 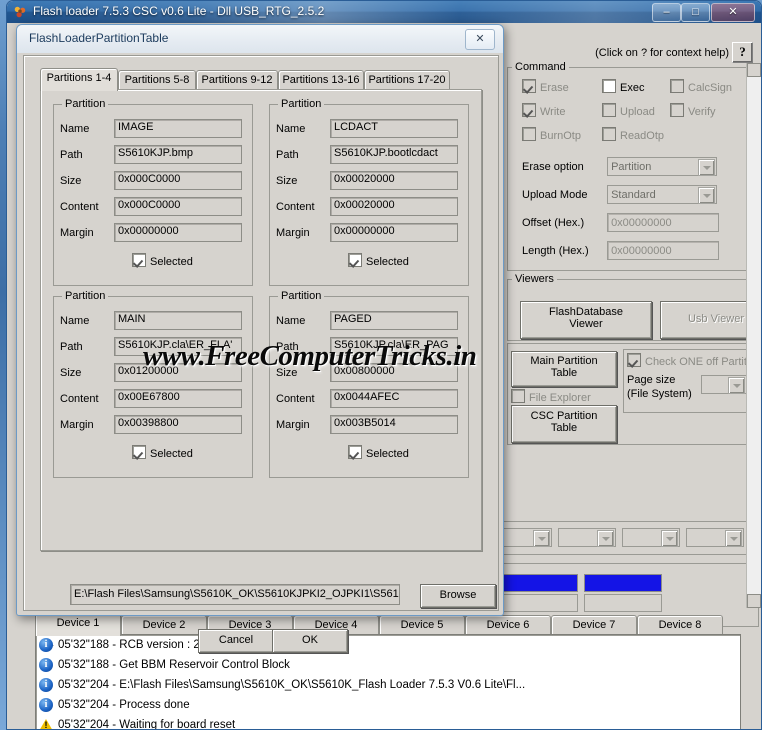 I want to click on tab-partitions-1-4: Partitions 1-4, so click(x=79, y=79).